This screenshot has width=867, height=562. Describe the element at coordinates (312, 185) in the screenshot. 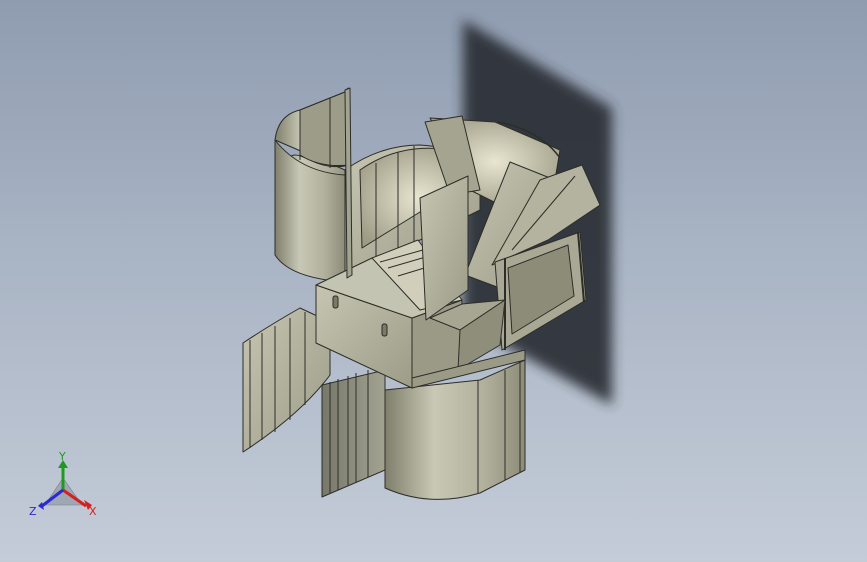

I see `upper-left-cylinder-duct` at that location.